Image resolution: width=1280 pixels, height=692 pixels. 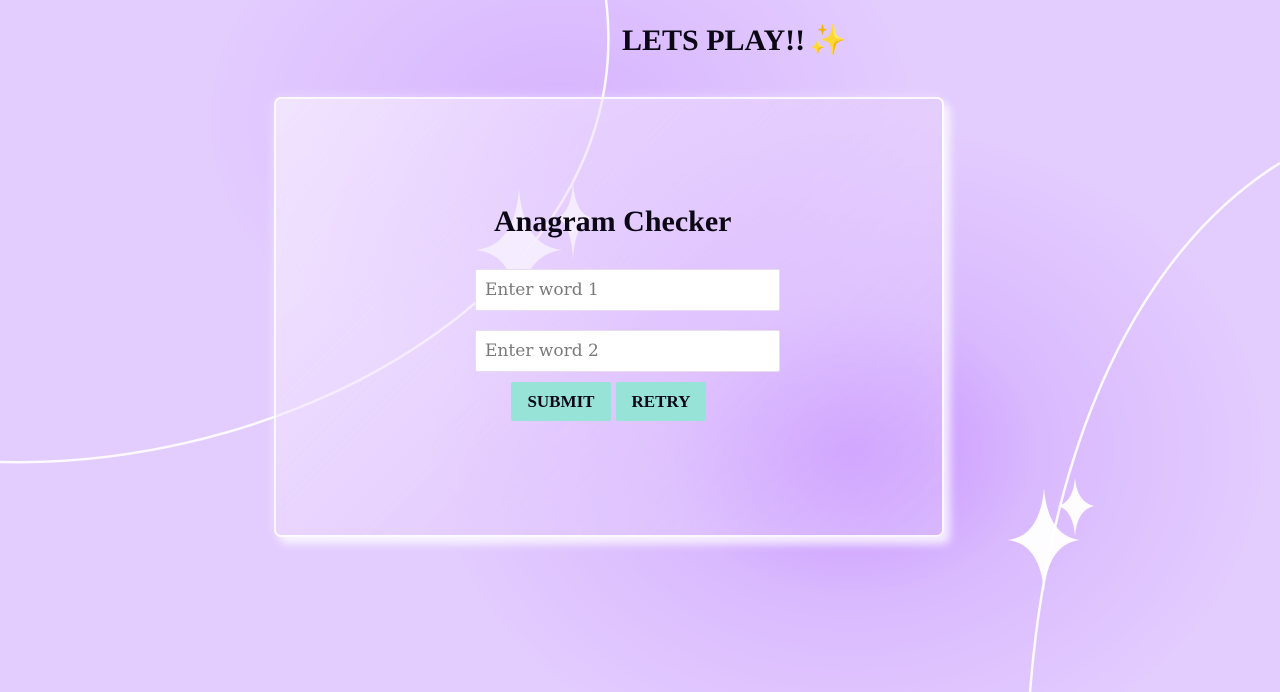 I want to click on retry-button: RETRY, so click(x=661, y=401).